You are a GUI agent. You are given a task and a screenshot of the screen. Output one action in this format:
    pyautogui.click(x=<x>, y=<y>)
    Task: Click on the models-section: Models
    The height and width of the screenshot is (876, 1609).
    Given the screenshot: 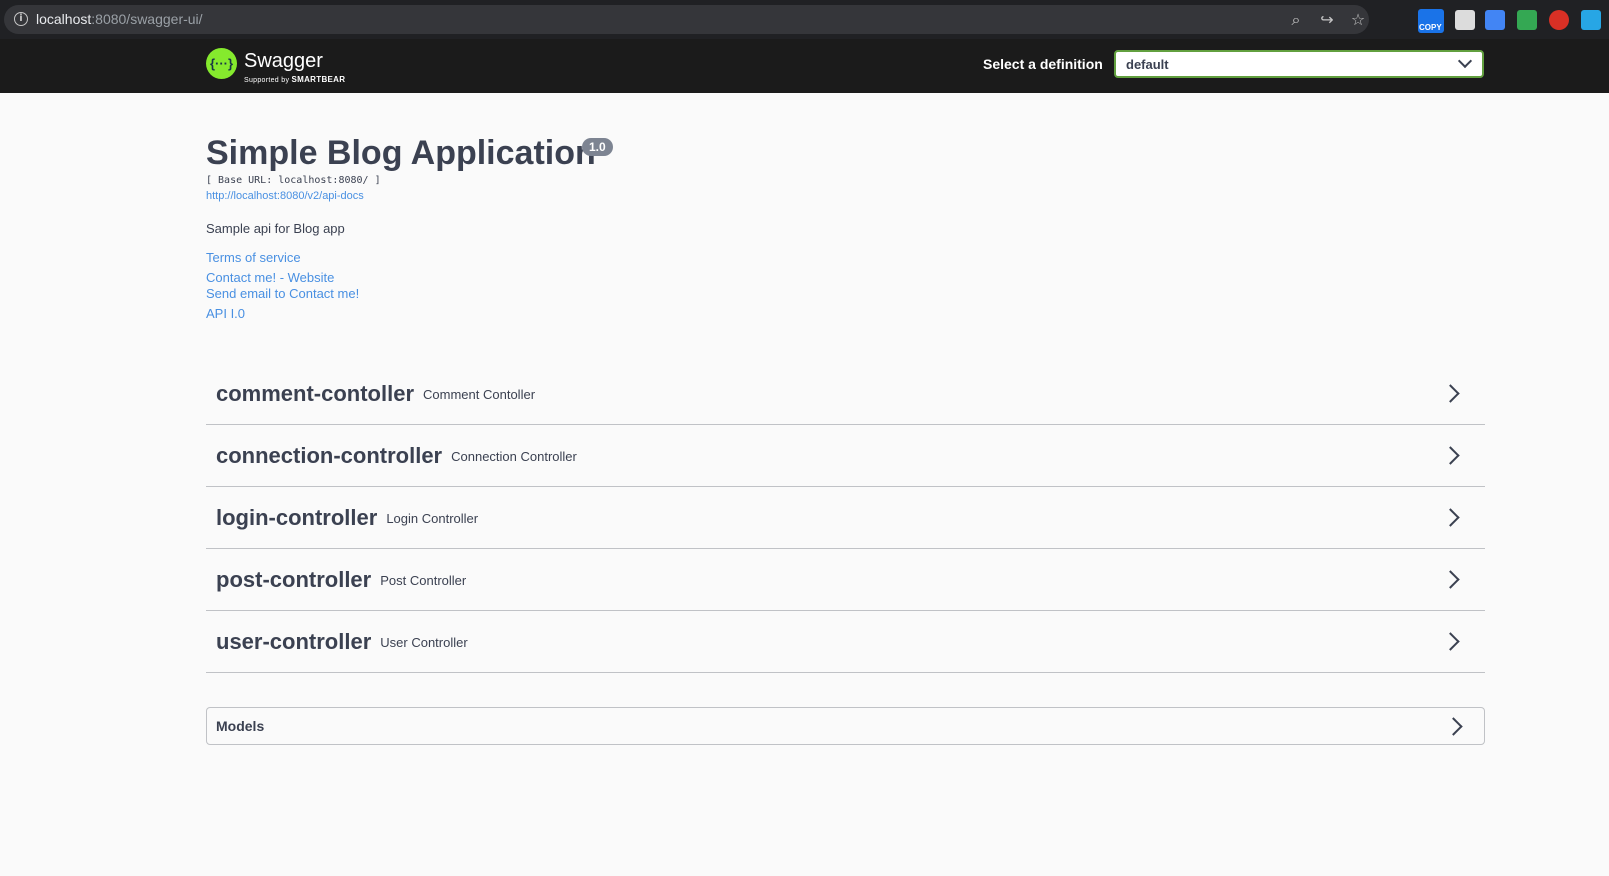 What is the action you would take?
    pyautogui.click(x=845, y=726)
    